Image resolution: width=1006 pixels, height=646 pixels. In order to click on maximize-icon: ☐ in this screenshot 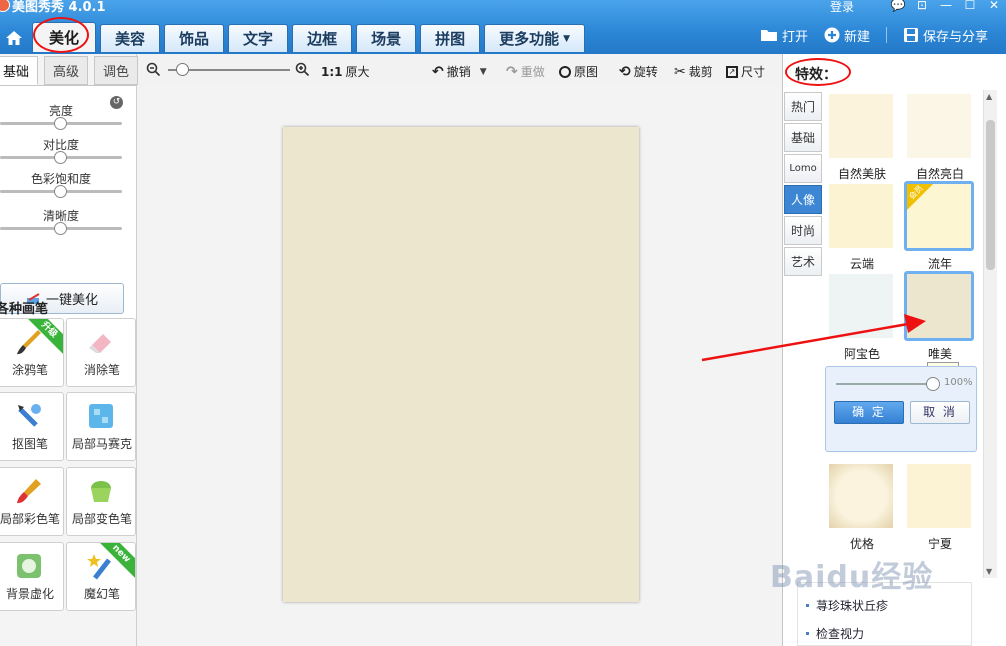, I will do `click(970, 7)`.